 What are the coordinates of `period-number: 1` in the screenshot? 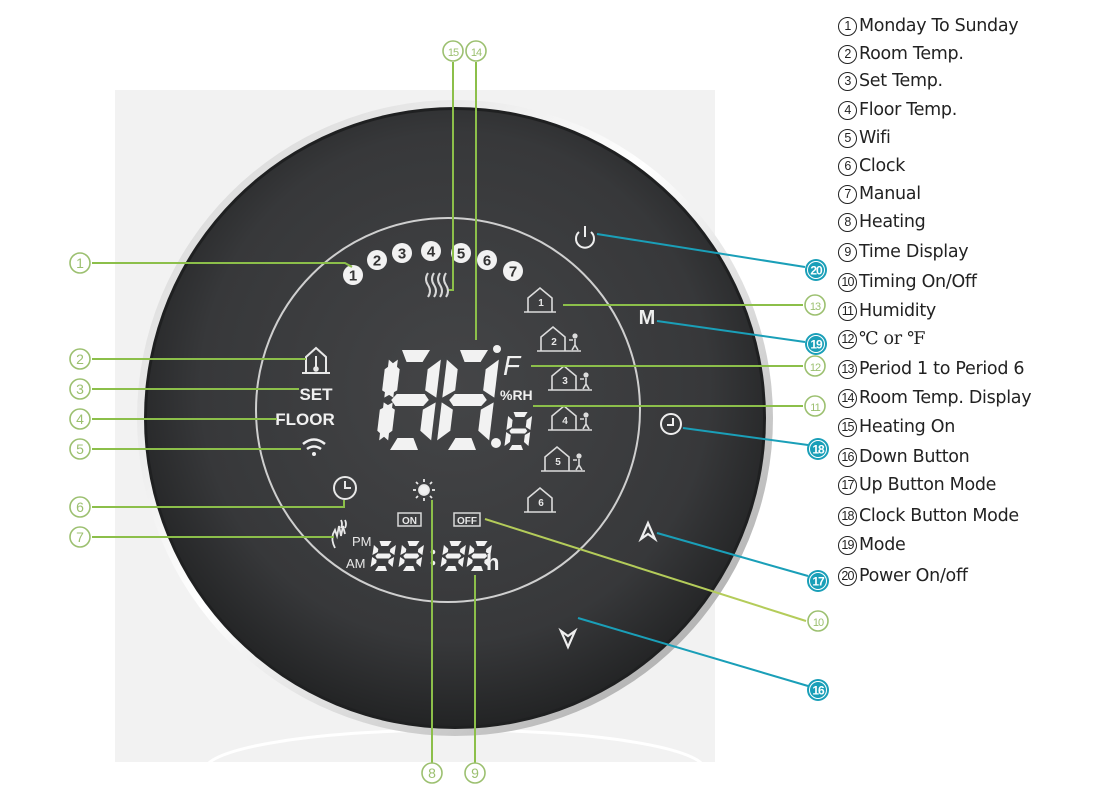 It's located at (541, 303).